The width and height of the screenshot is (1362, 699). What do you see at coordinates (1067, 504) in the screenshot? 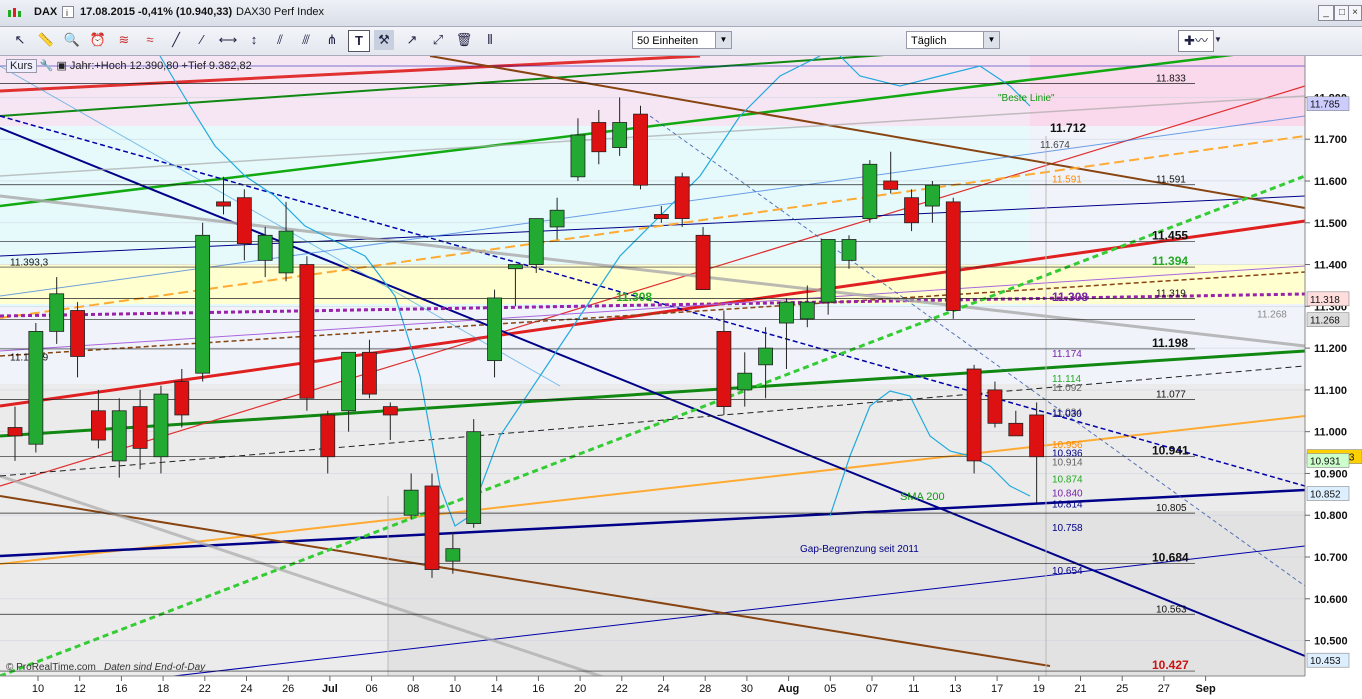
I see `level-label: 10.814` at bounding box center [1067, 504].